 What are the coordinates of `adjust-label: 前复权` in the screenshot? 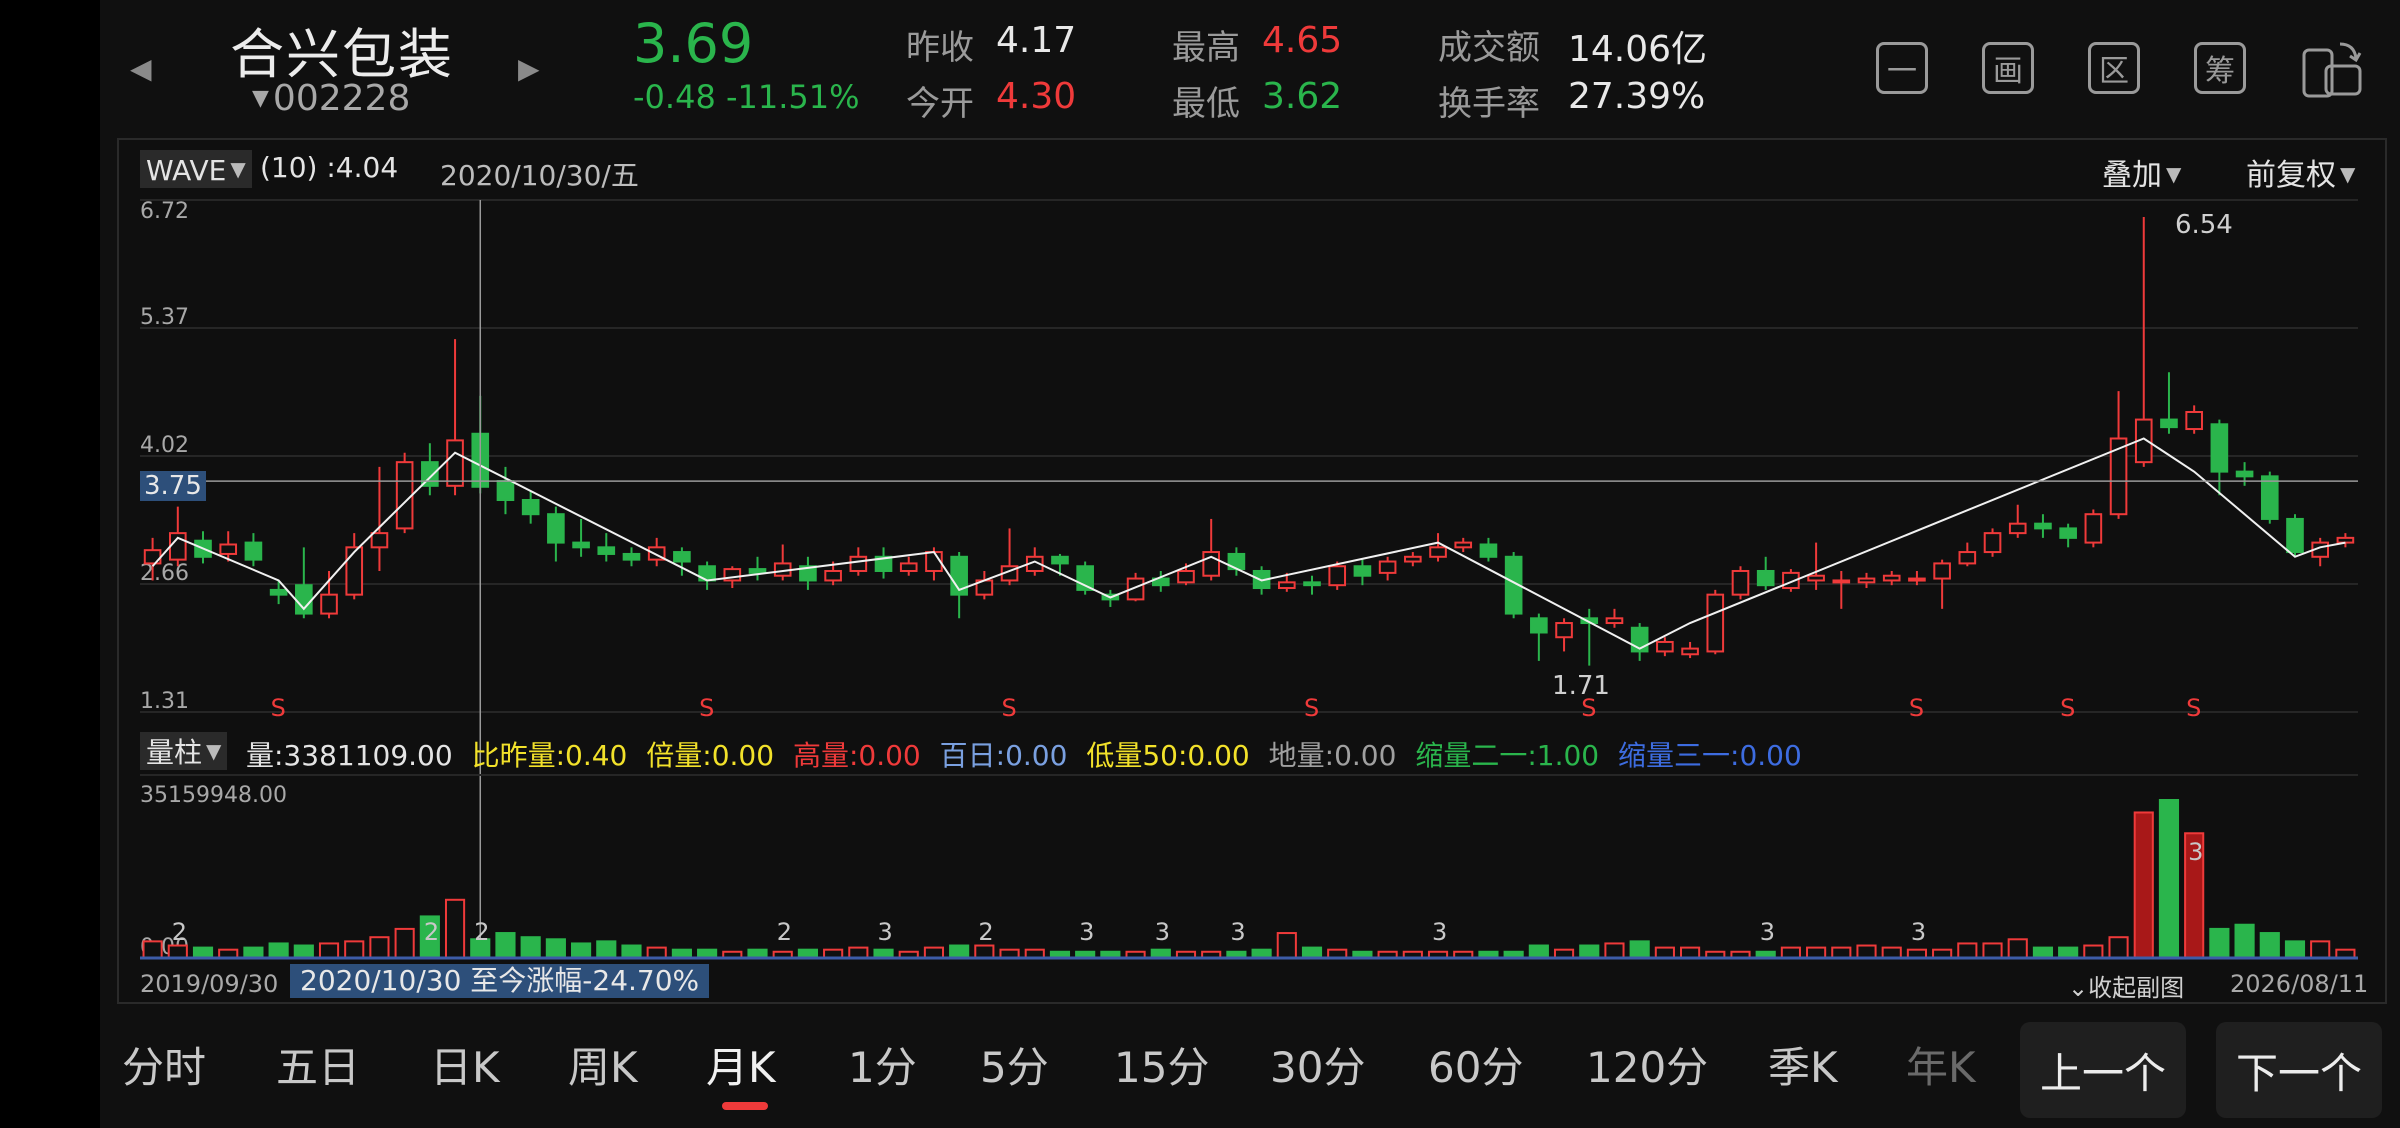 It's located at (2291, 175).